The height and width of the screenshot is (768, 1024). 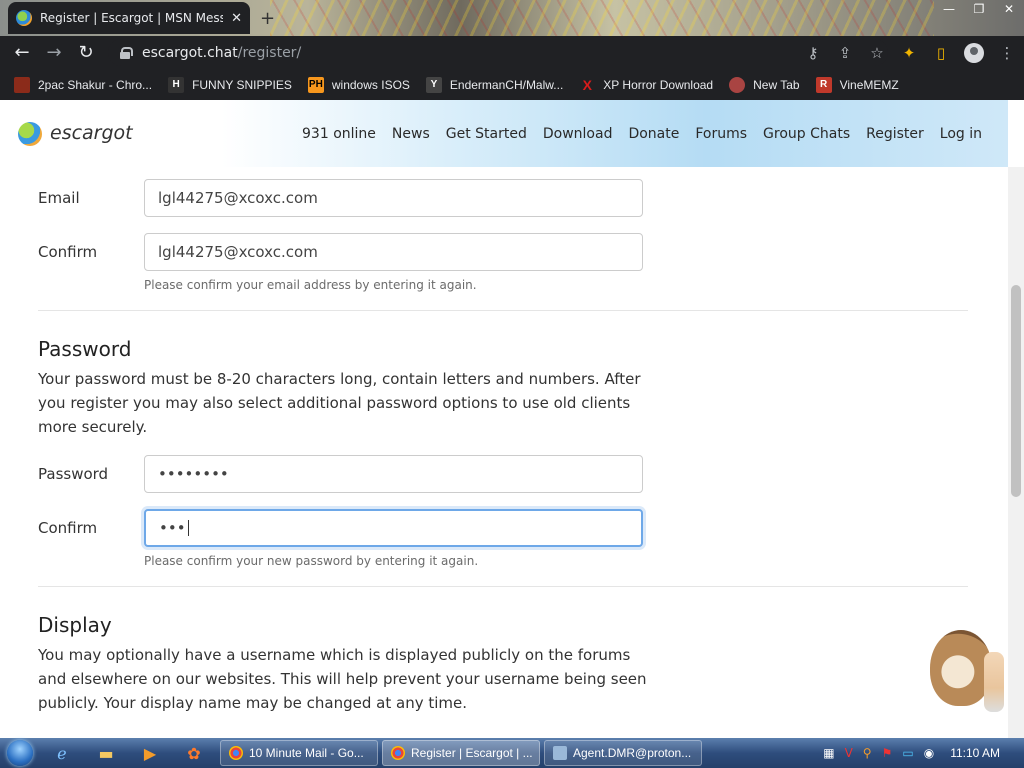 What do you see at coordinates (498, 52) in the screenshot?
I see `address-bar: escargot.chat/register/` at bounding box center [498, 52].